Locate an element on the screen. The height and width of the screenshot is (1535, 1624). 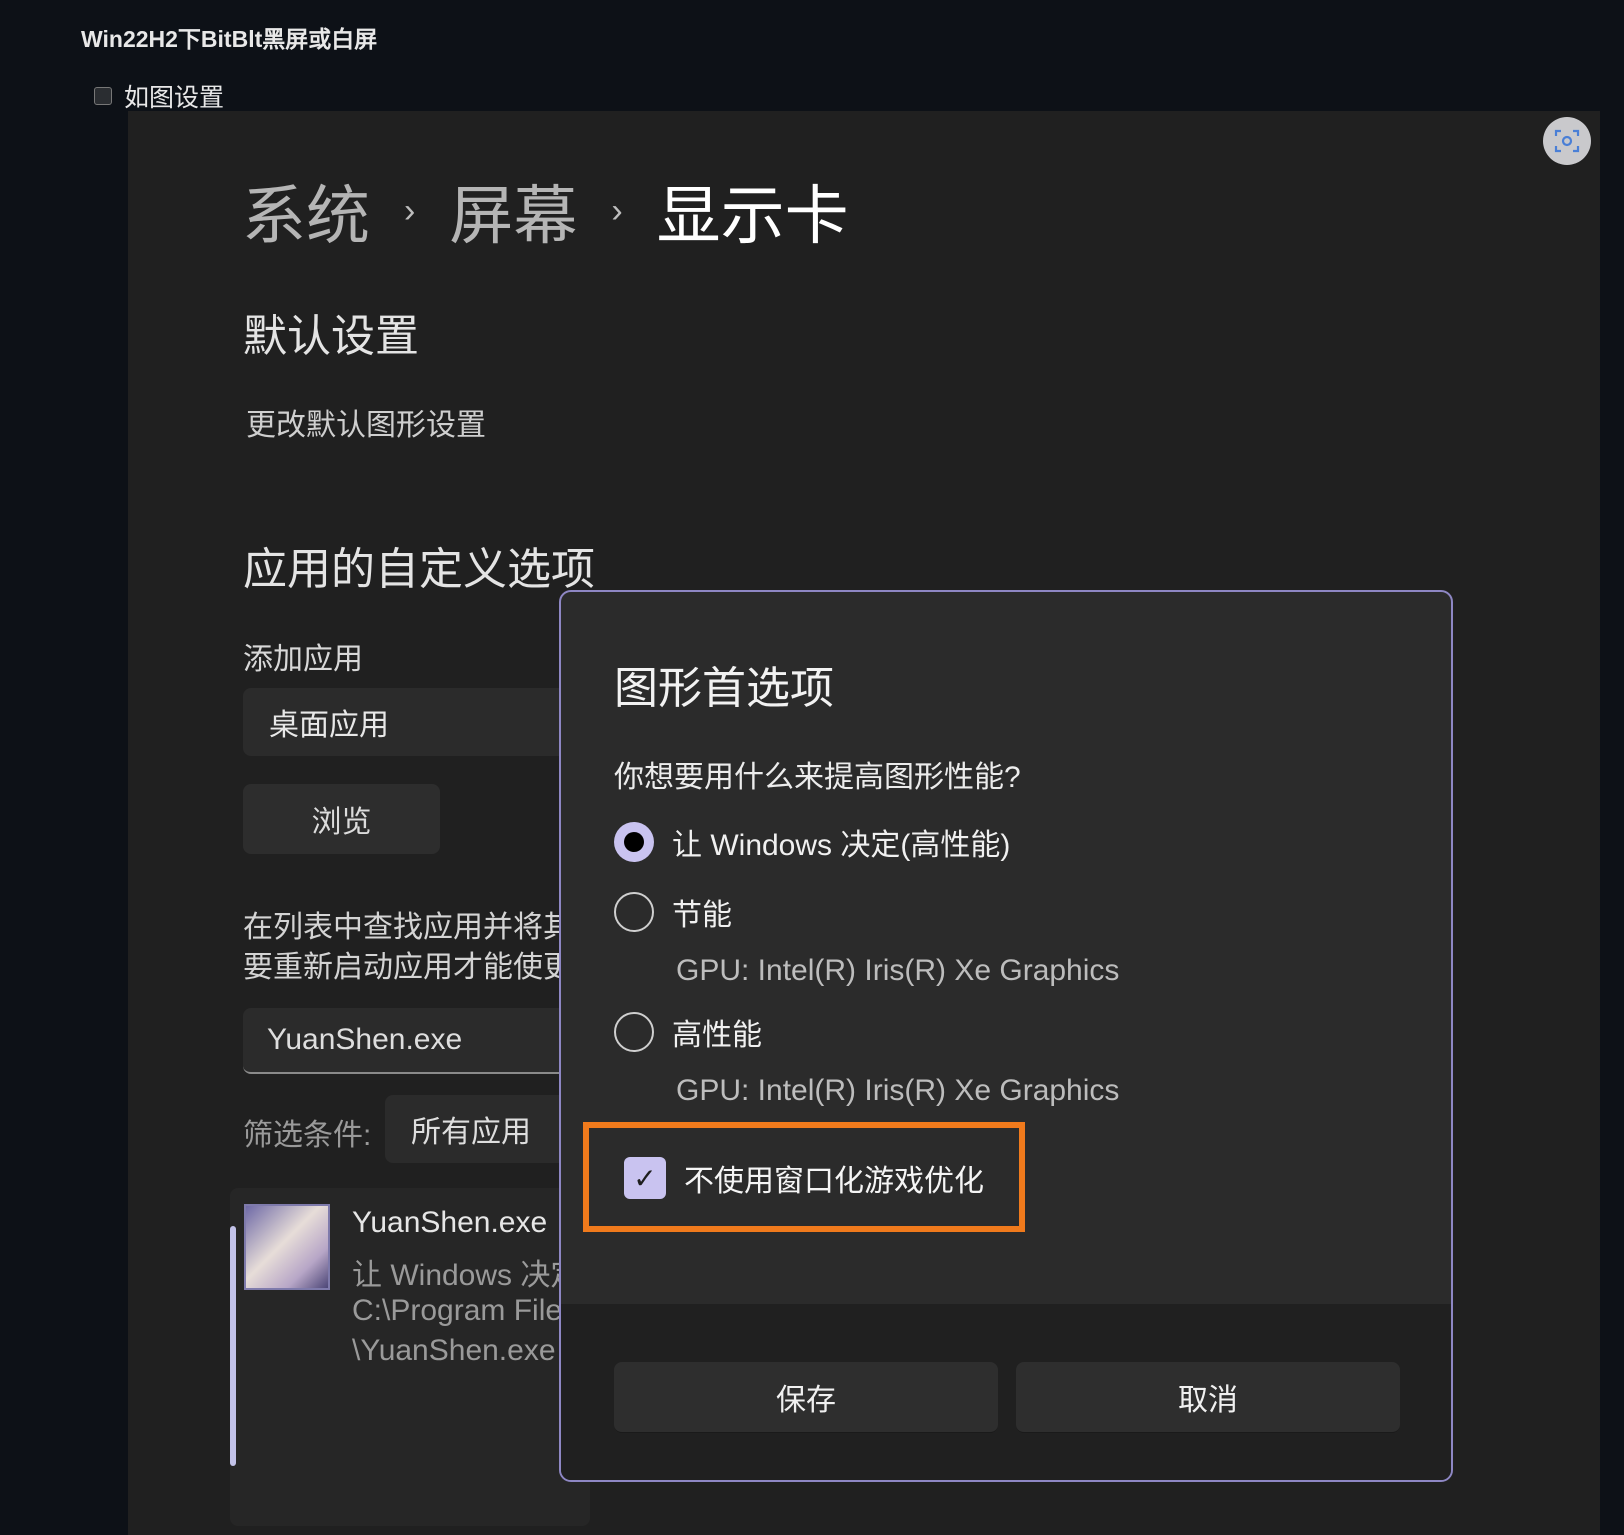
power-saving-gpu: GPU: Intel(R) Iris(R) Xe Graphics is located at coordinates (898, 970).